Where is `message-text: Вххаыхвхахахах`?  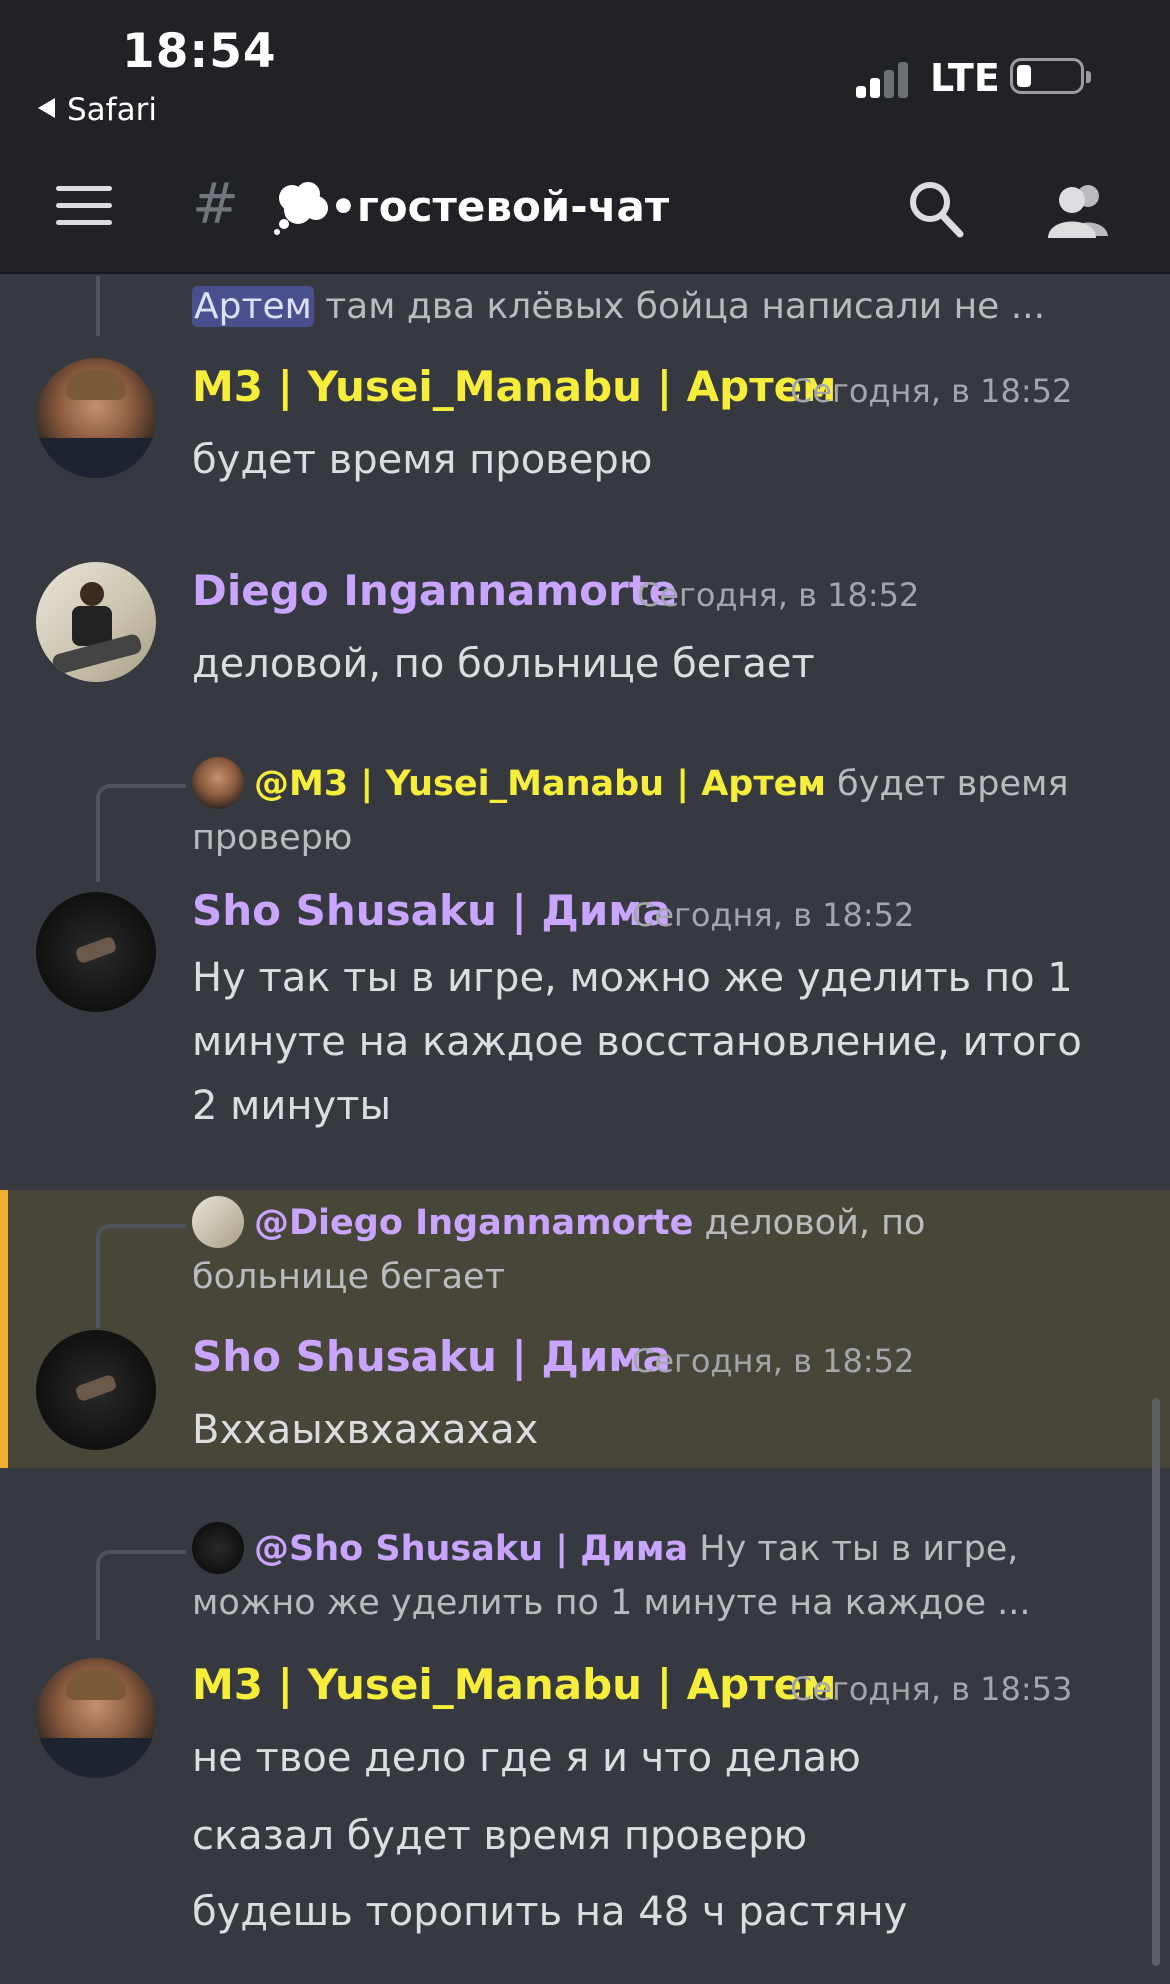 message-text: Вххаыхвхахахах is located at coordinates (365, 1430).